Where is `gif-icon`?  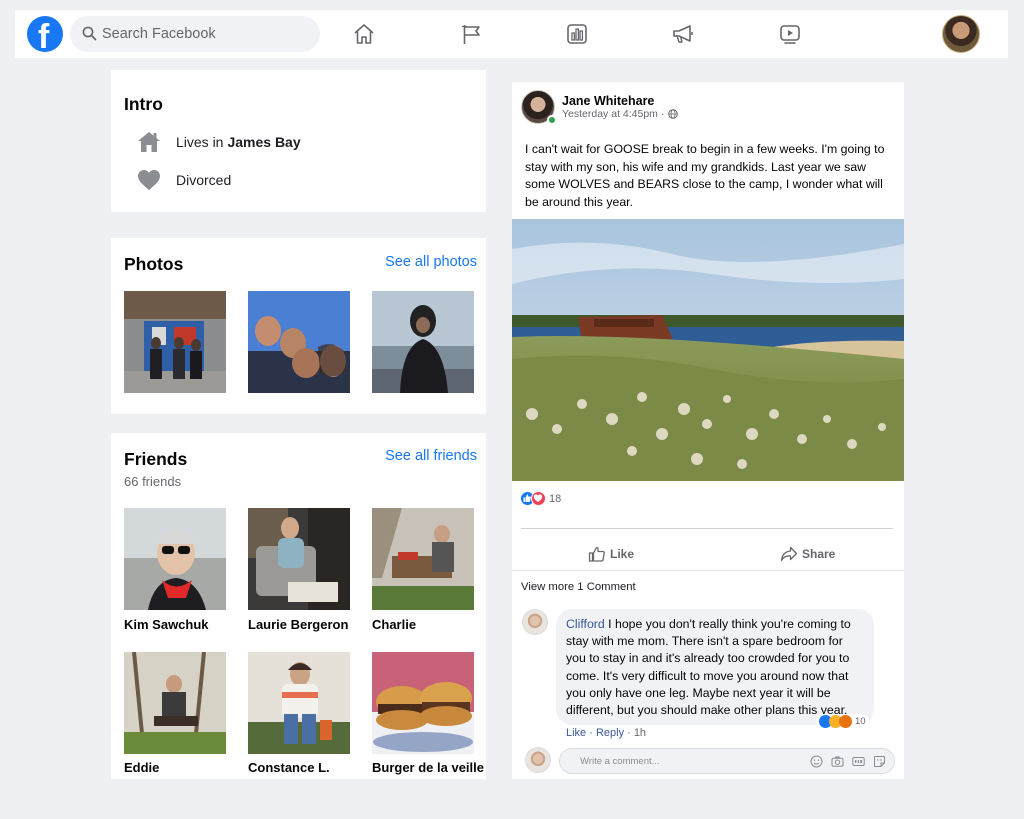 gif-icon is located at coordinates (858, 761).